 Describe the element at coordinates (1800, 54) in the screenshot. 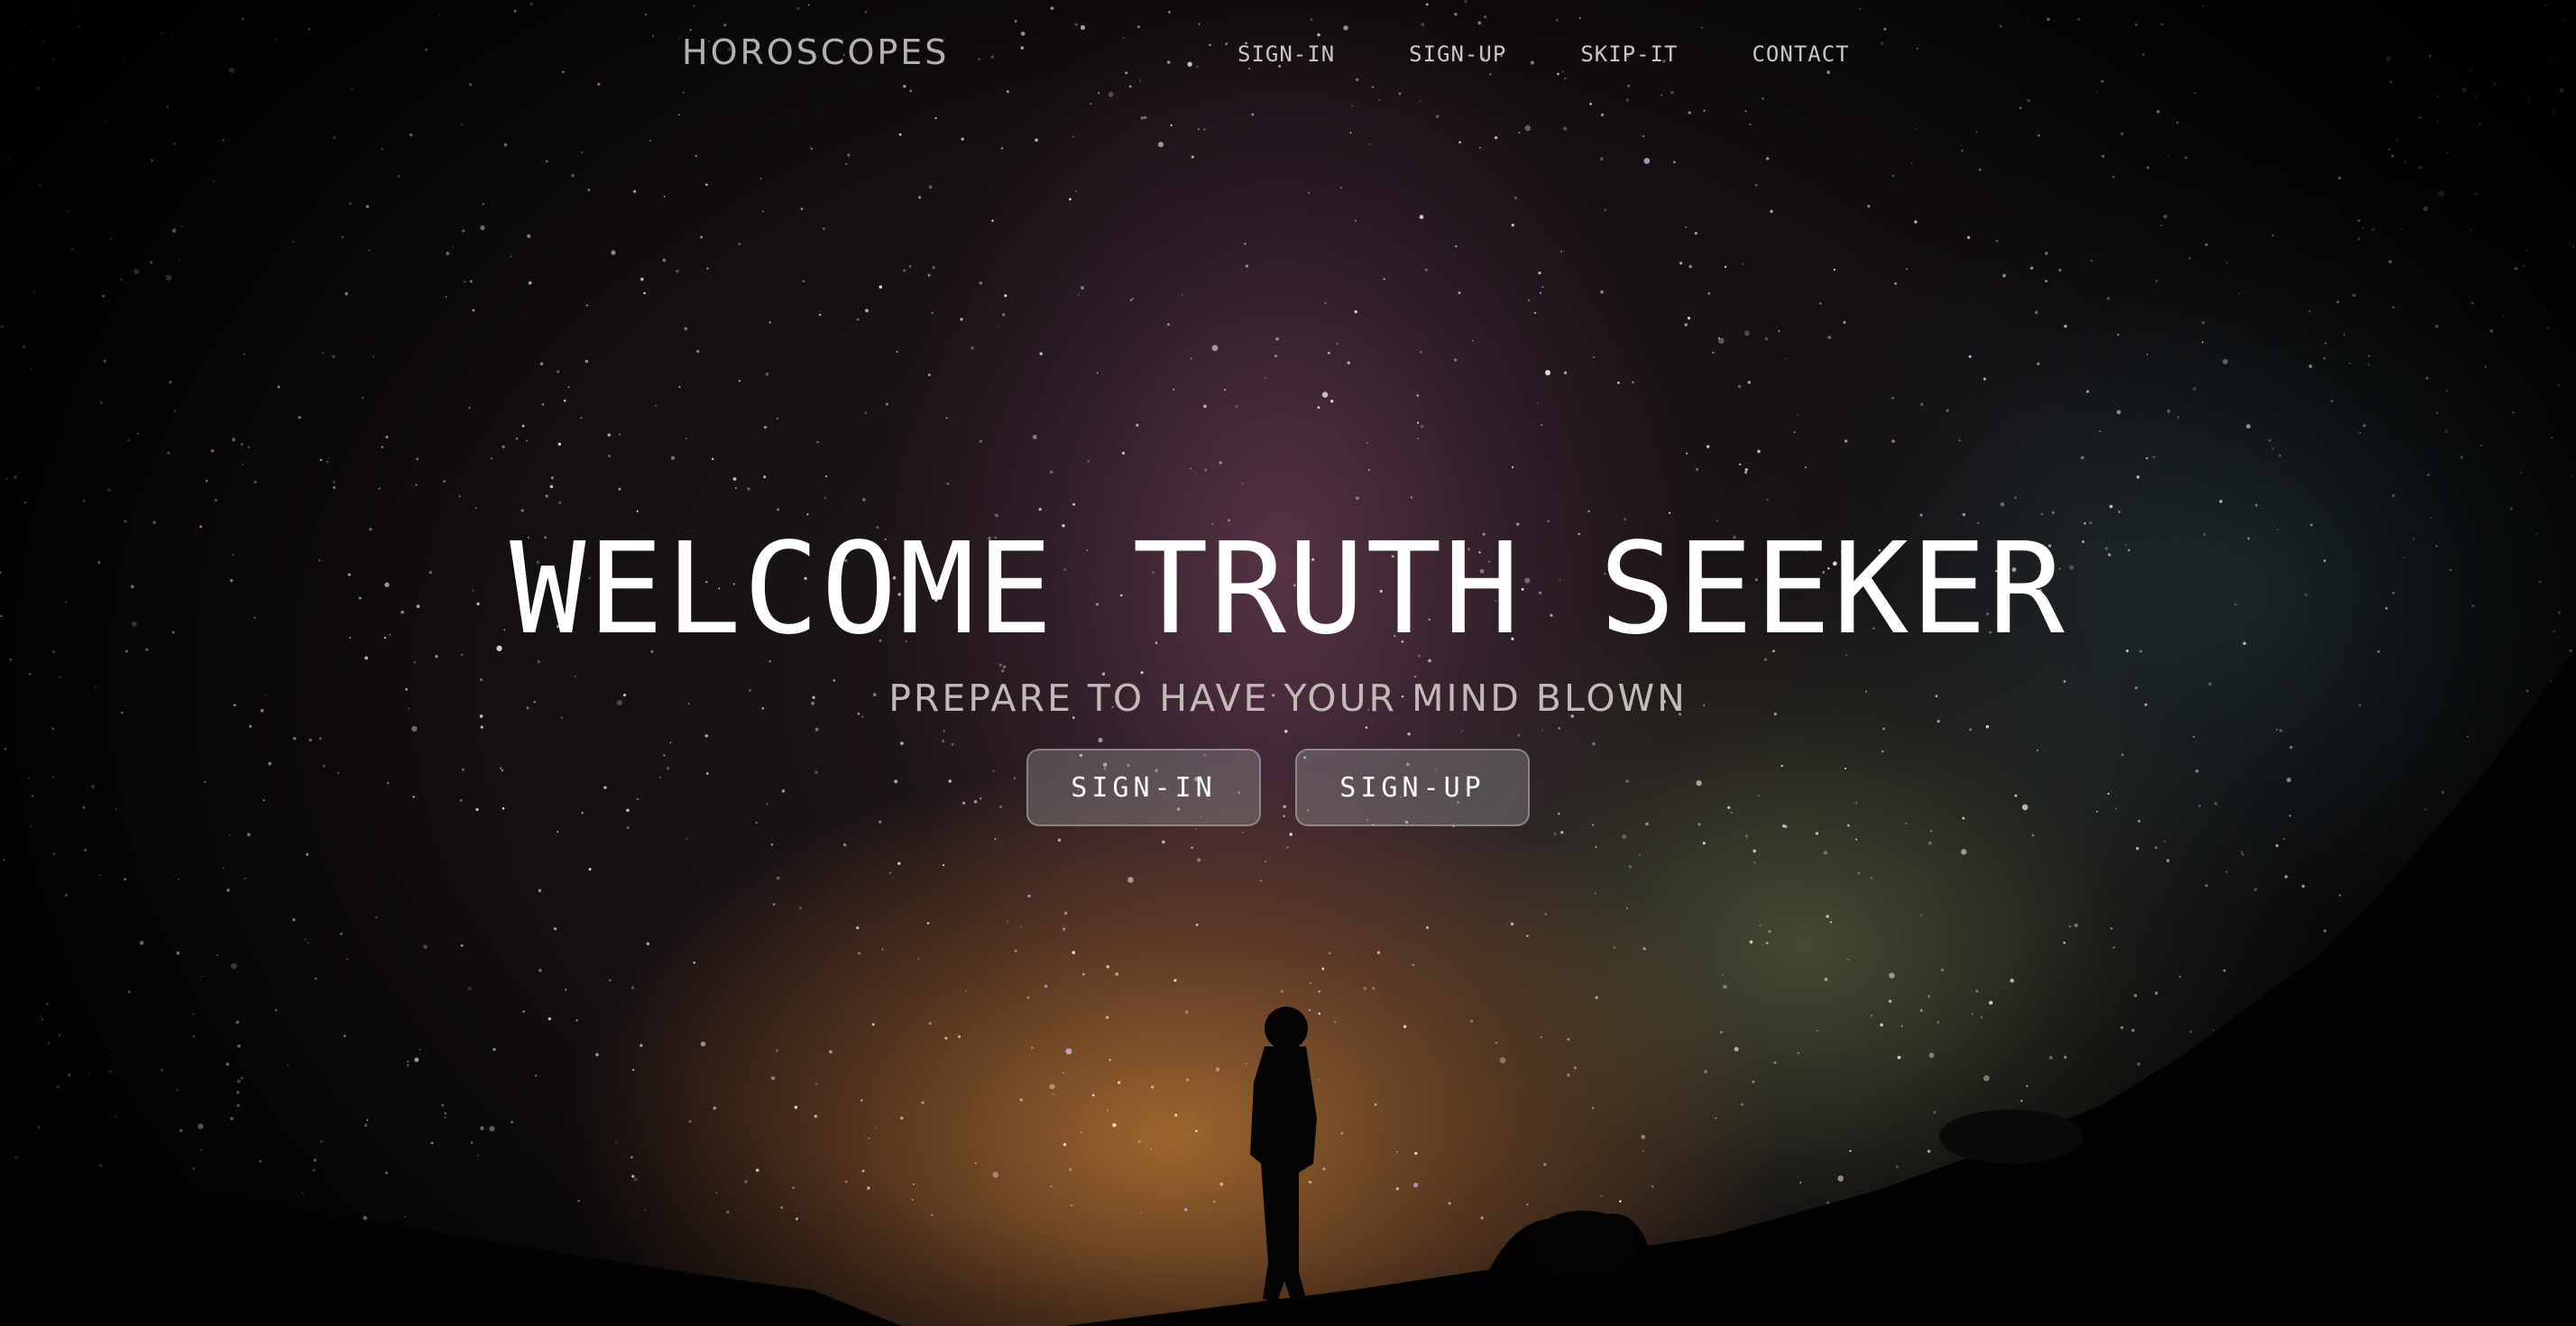

I see `nav-link-contact: CONTACT` at that location.